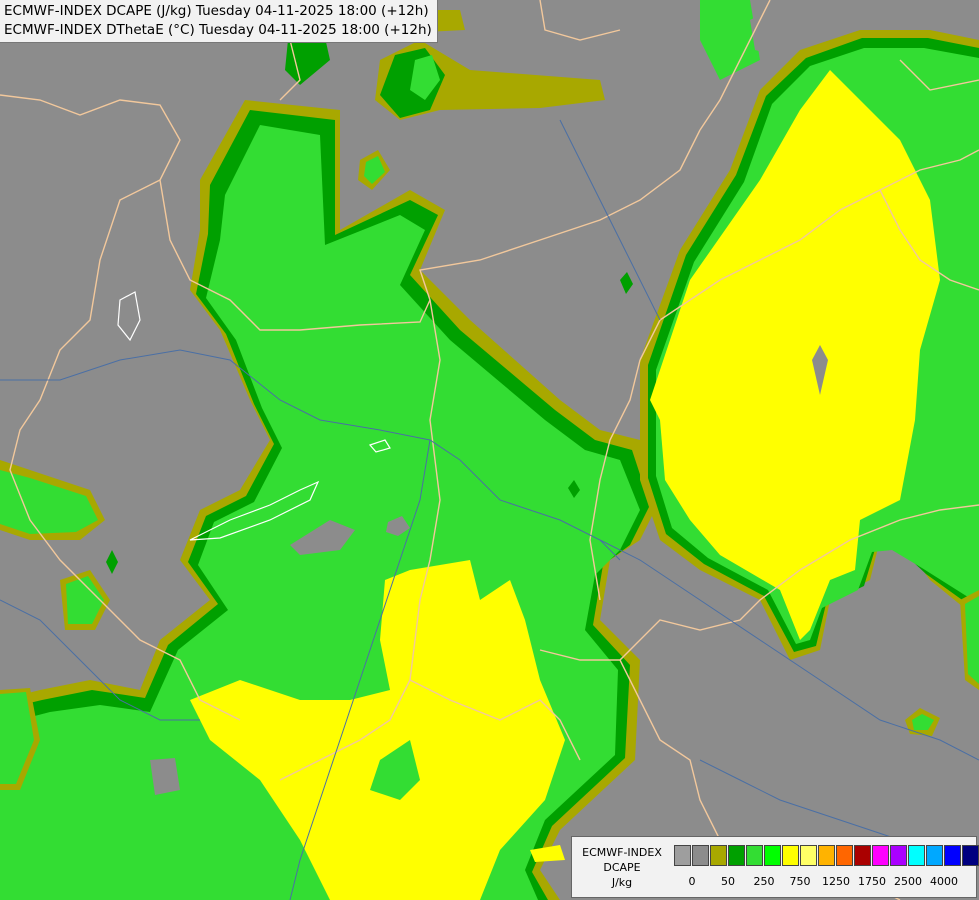  I want to click on legend-title-param: DCAPE, so click(622, 867).